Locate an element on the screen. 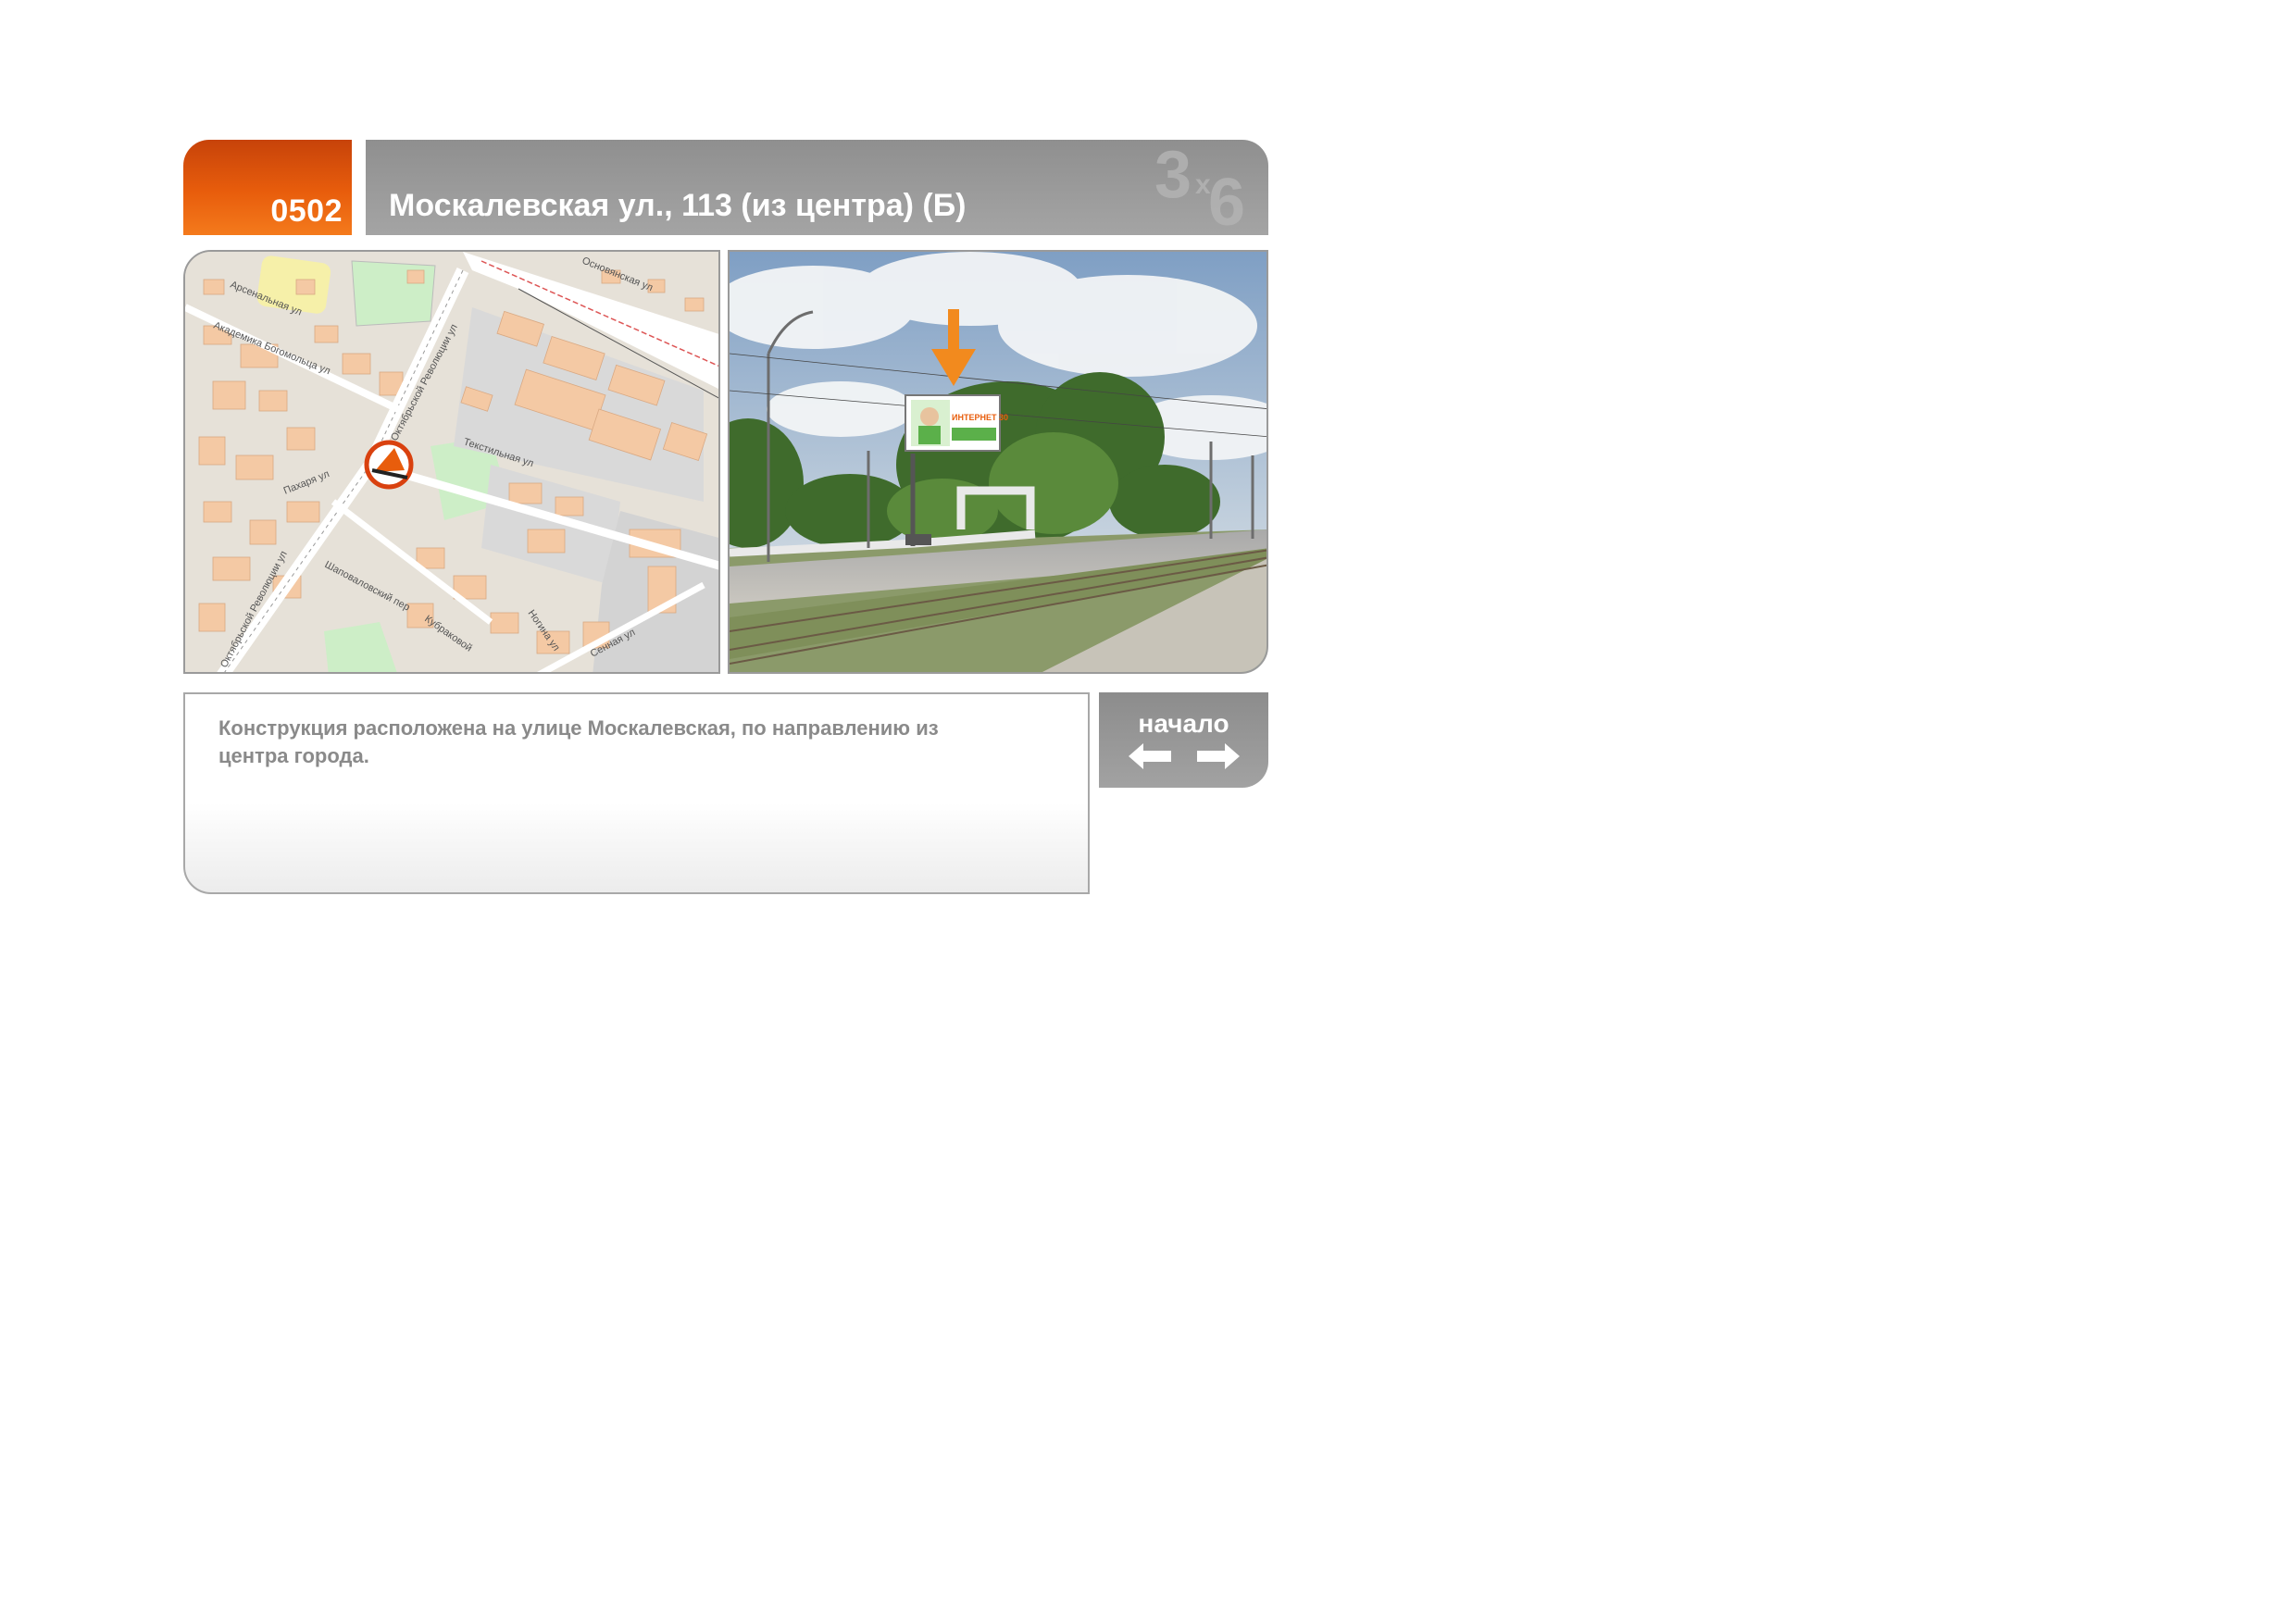 This screenshot has height=1618, width=2296. photo-canvas: ИНТЕРНЕТ 30 is located at coordinates (998, 462).